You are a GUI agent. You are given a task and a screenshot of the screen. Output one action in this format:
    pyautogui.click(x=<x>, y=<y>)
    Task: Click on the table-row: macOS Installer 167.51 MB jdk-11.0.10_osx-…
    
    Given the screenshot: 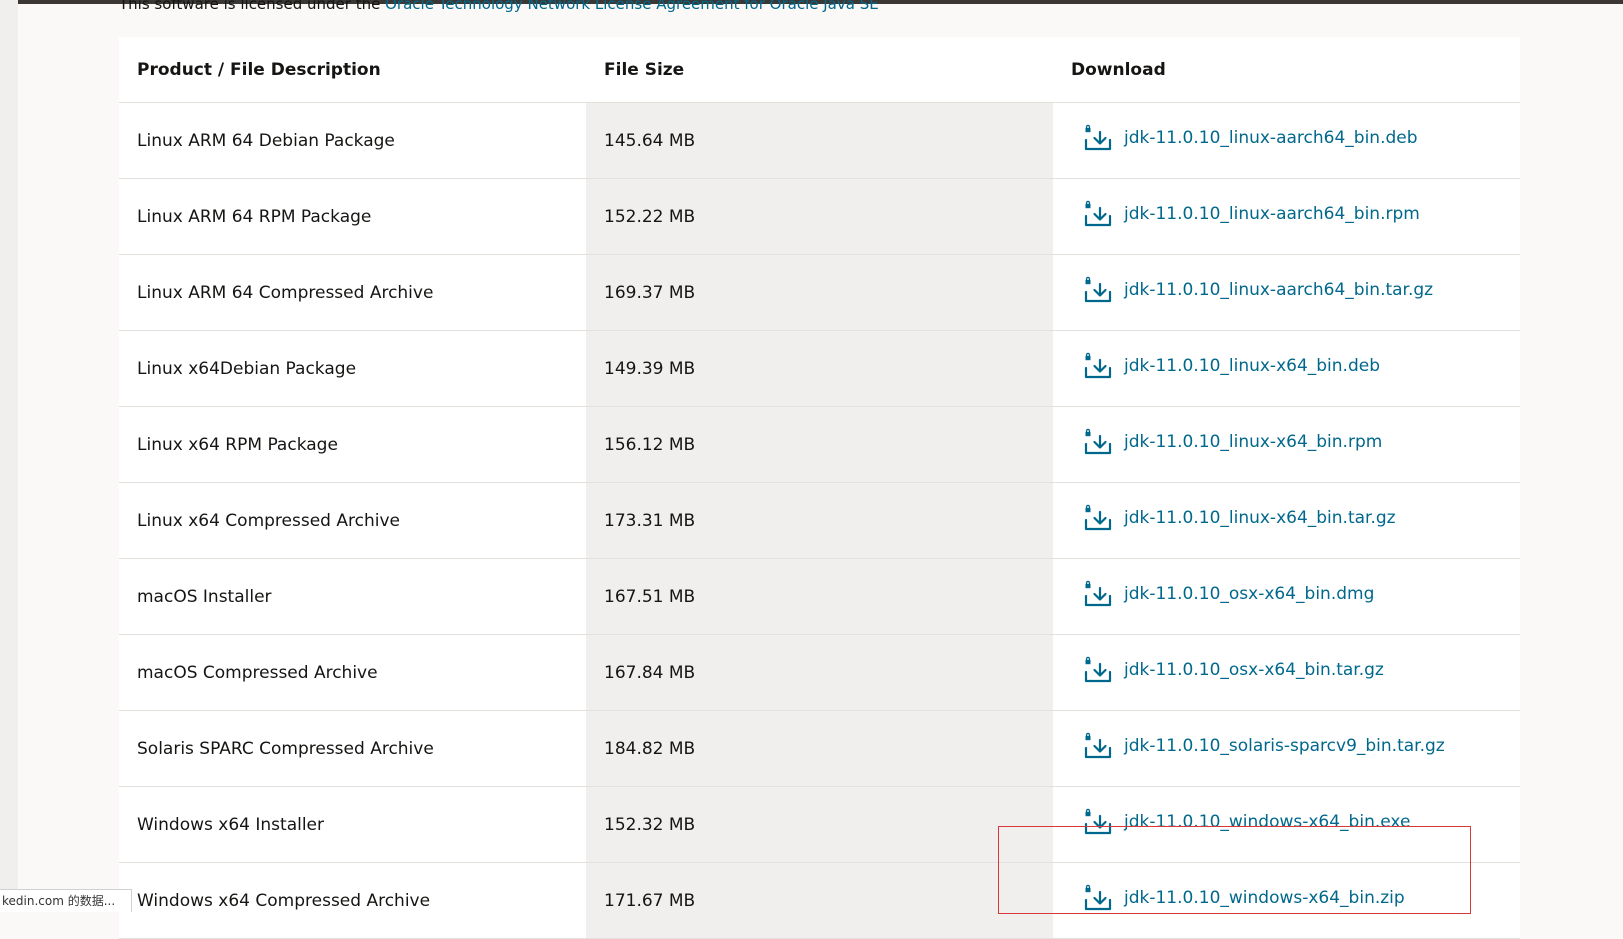 What is the action you would take?
    pyautogui.click(x=819, y=596)
    